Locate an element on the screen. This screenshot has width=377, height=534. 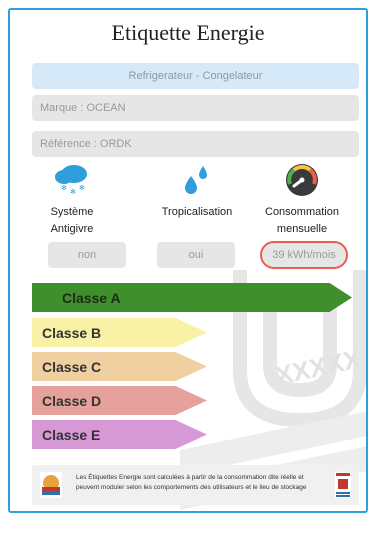
feature-label: Consommation mensuelle is located at coordinates (302, 220).